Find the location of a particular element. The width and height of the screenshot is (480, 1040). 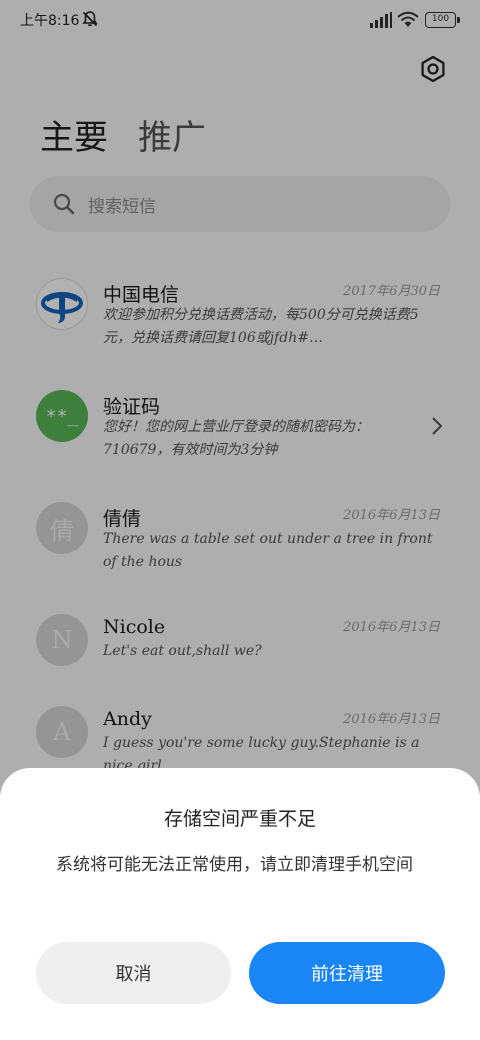

clean-up-button: 前往清理 is located at coordinates (347, 973).